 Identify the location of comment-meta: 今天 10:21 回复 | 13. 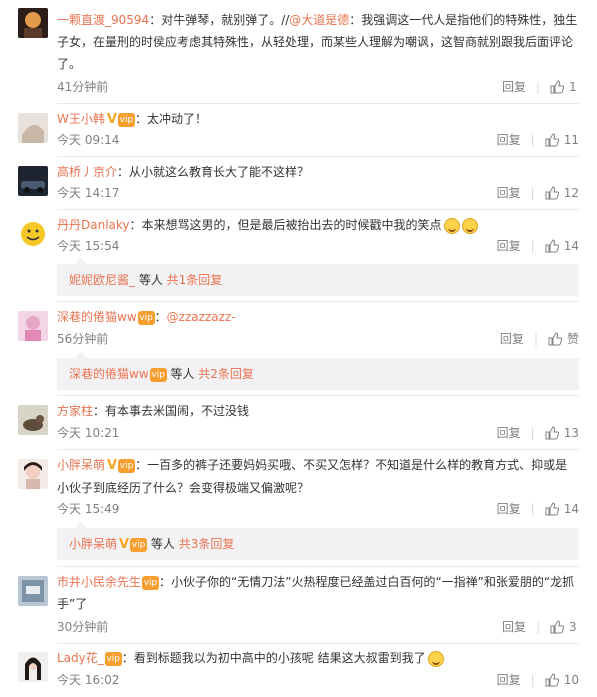
(318, 433).